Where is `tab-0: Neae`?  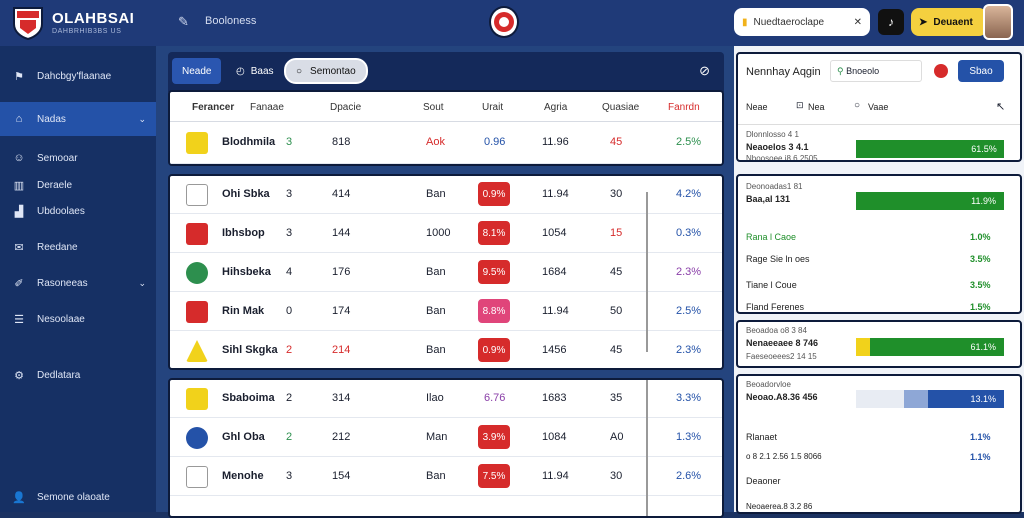
tab-0: Neae is located at coordinates (757, 107).